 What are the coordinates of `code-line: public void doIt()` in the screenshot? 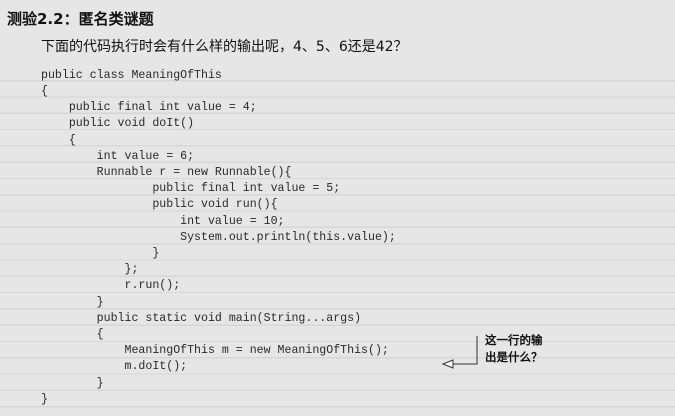 It's located at (118, 123).